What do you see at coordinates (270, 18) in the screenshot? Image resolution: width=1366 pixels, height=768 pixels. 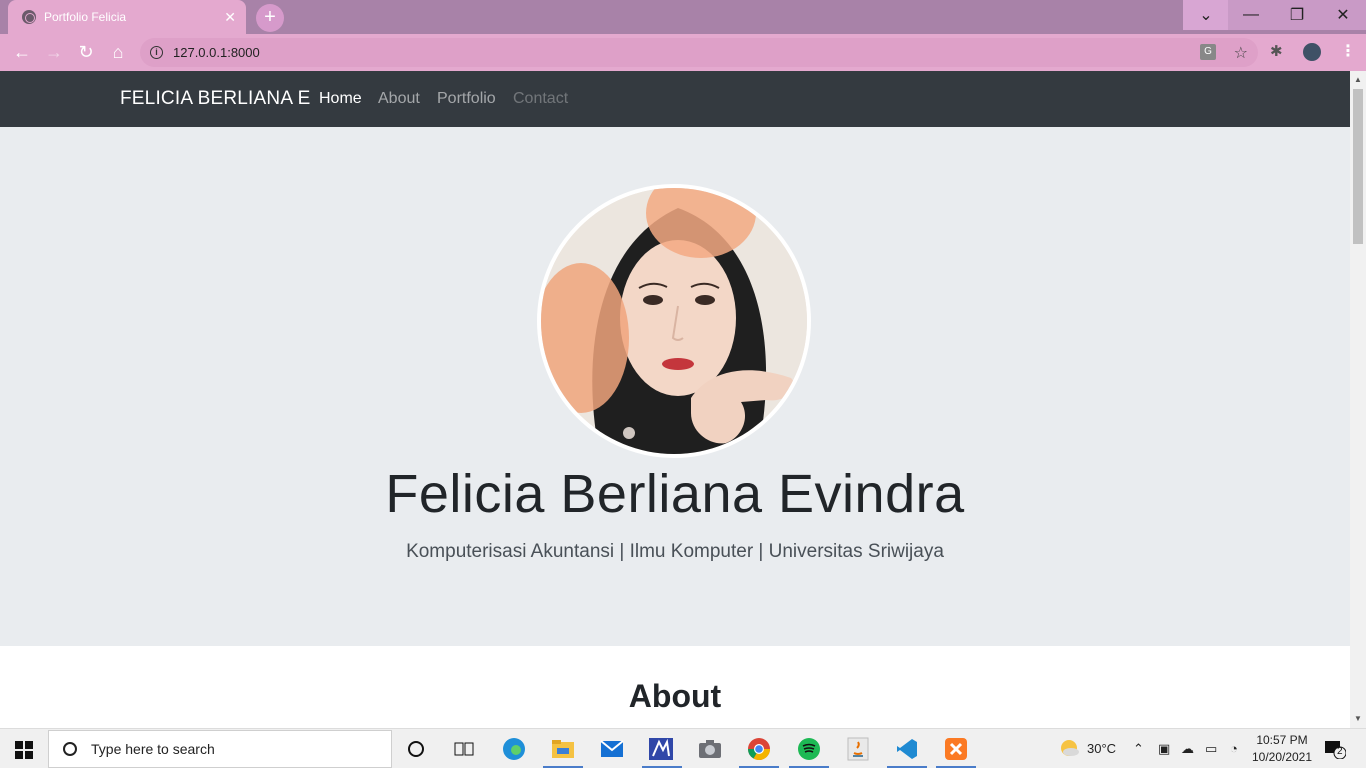 I see `new-tab-button: +` at bounding box center [270, 18].